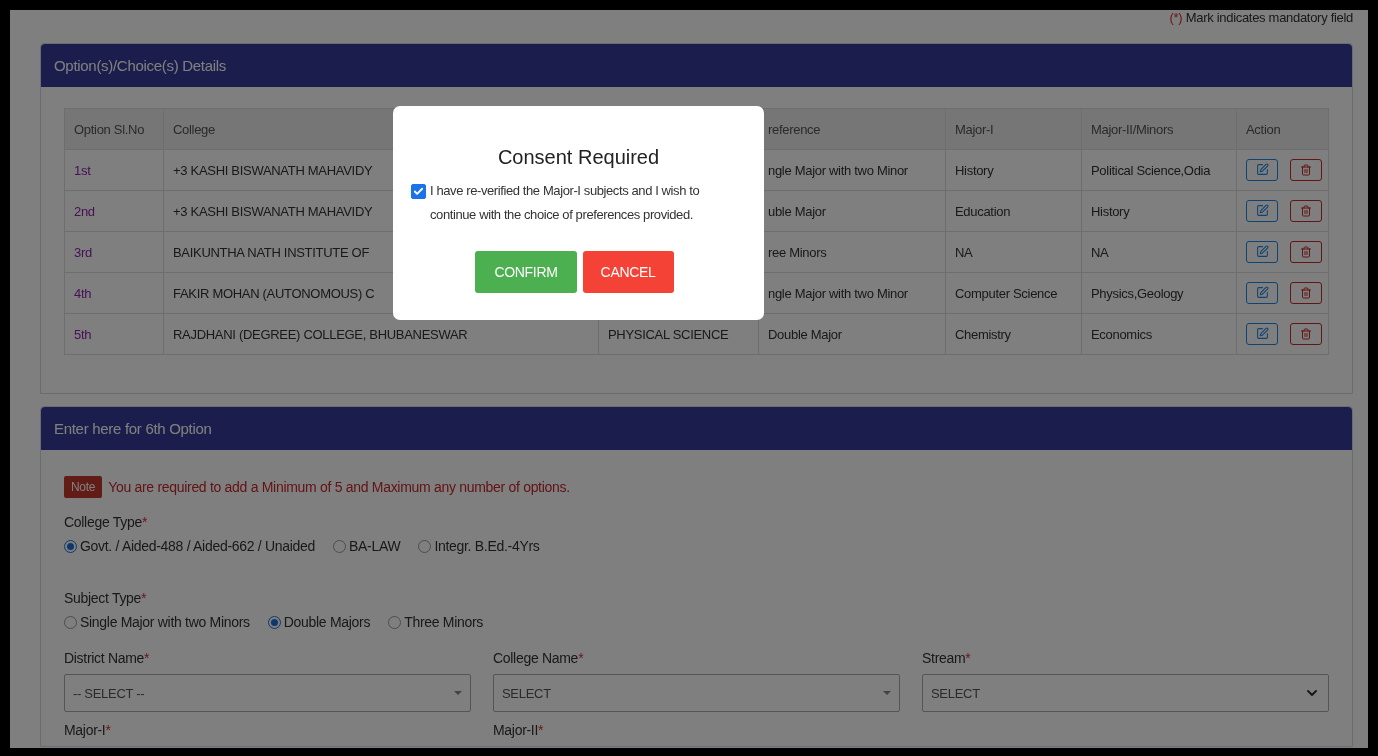 The image size is (1378, 756). I want to click on column-header: Major-I, so click(1013, 129).